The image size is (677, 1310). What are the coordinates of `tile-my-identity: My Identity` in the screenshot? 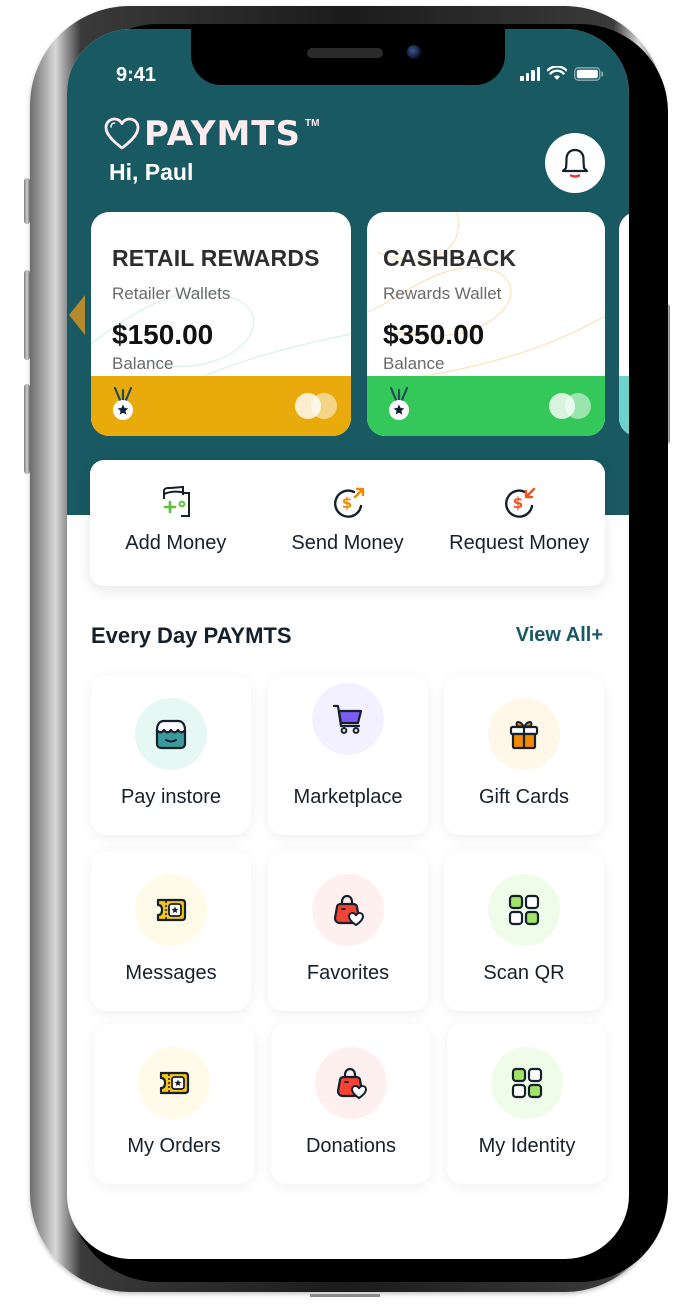 It's located at (527, 1104).